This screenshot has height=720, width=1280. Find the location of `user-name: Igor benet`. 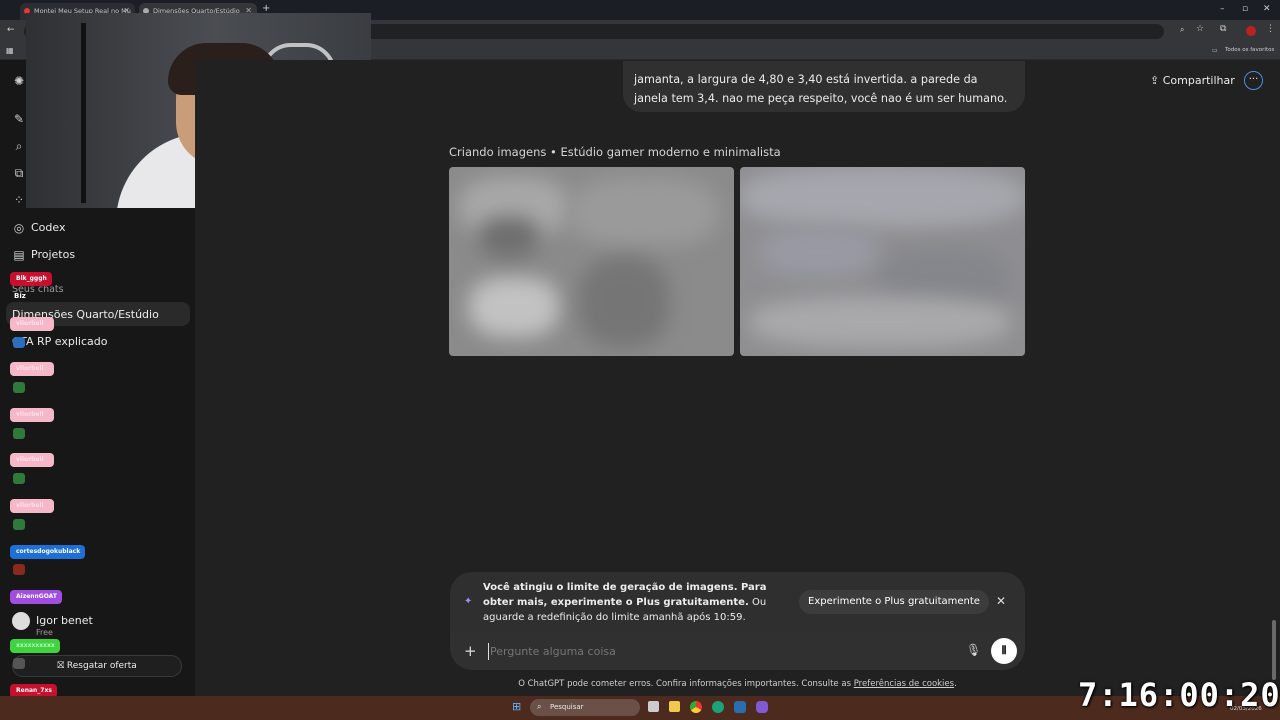

user-name: Igor benet is located at coordinates (64, 620).